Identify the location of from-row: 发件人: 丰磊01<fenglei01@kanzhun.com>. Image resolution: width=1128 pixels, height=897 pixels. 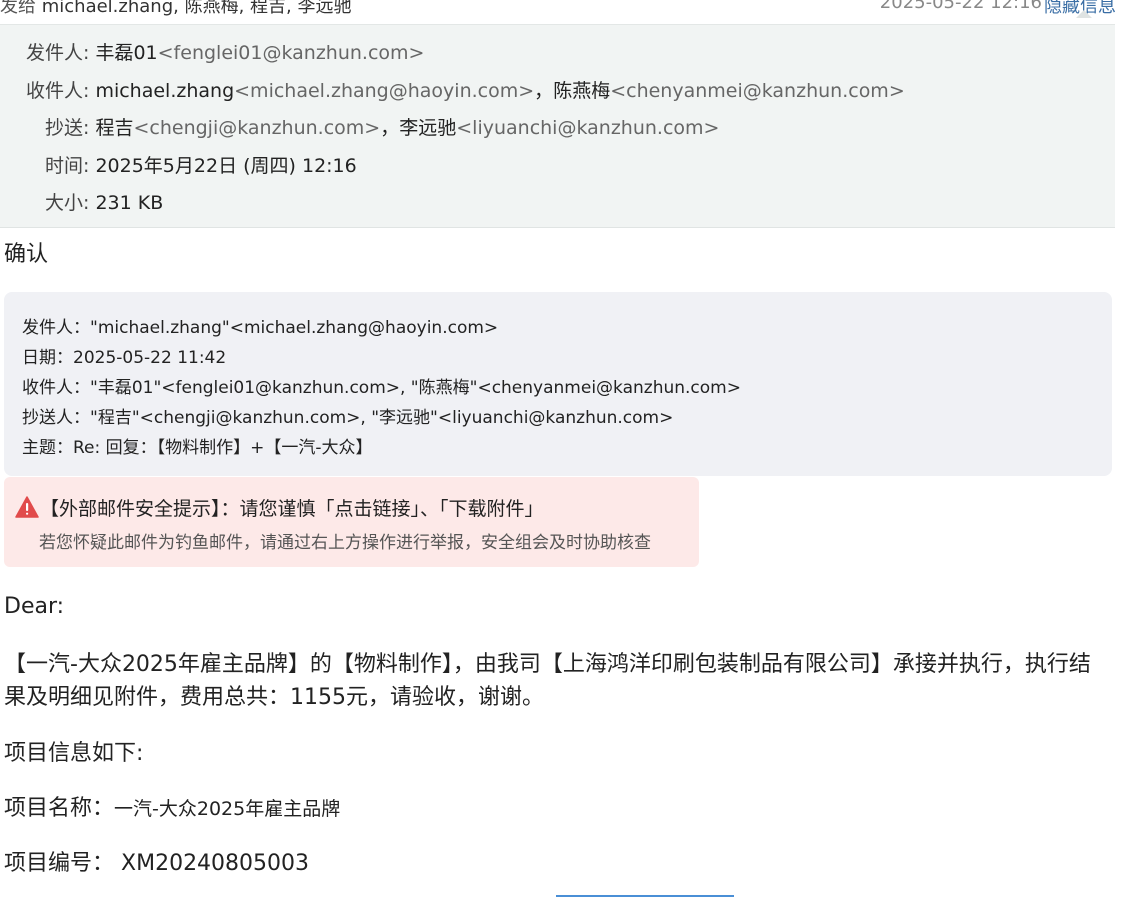
(225, 51).